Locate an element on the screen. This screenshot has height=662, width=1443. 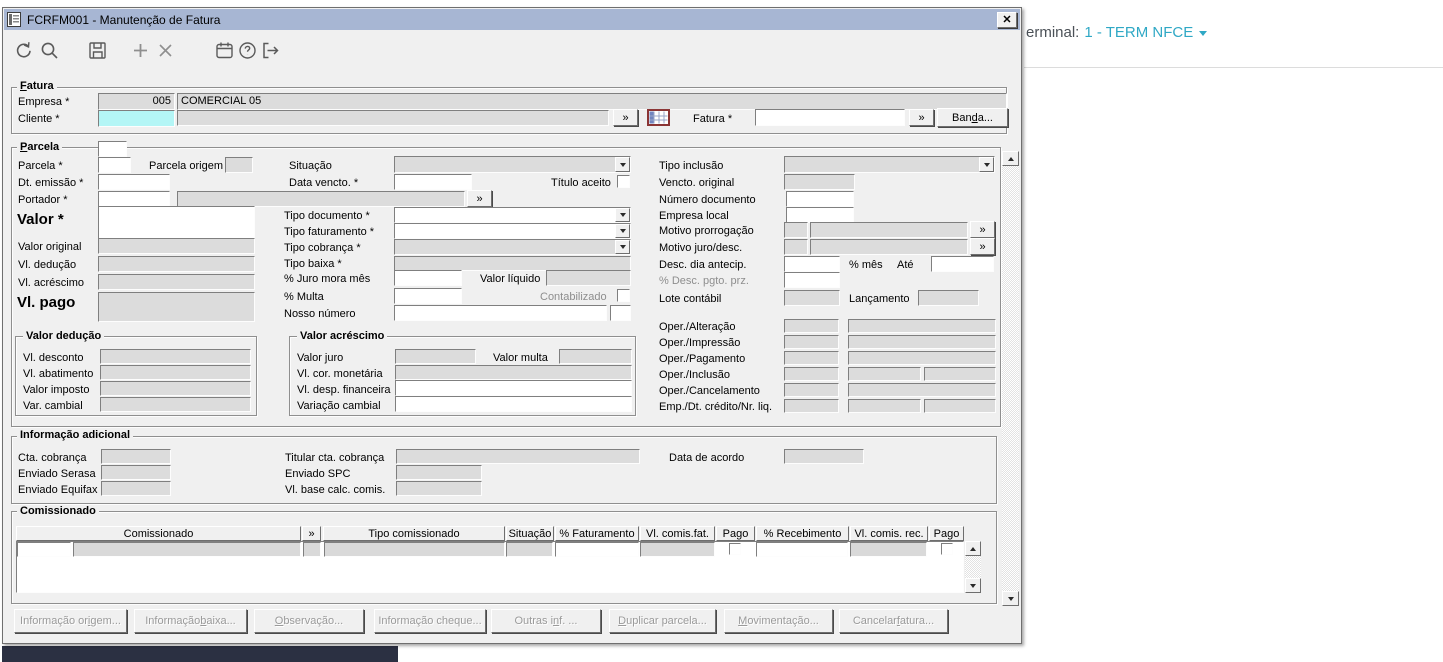
dt-emissao-input is located at coordinates (134, 182).